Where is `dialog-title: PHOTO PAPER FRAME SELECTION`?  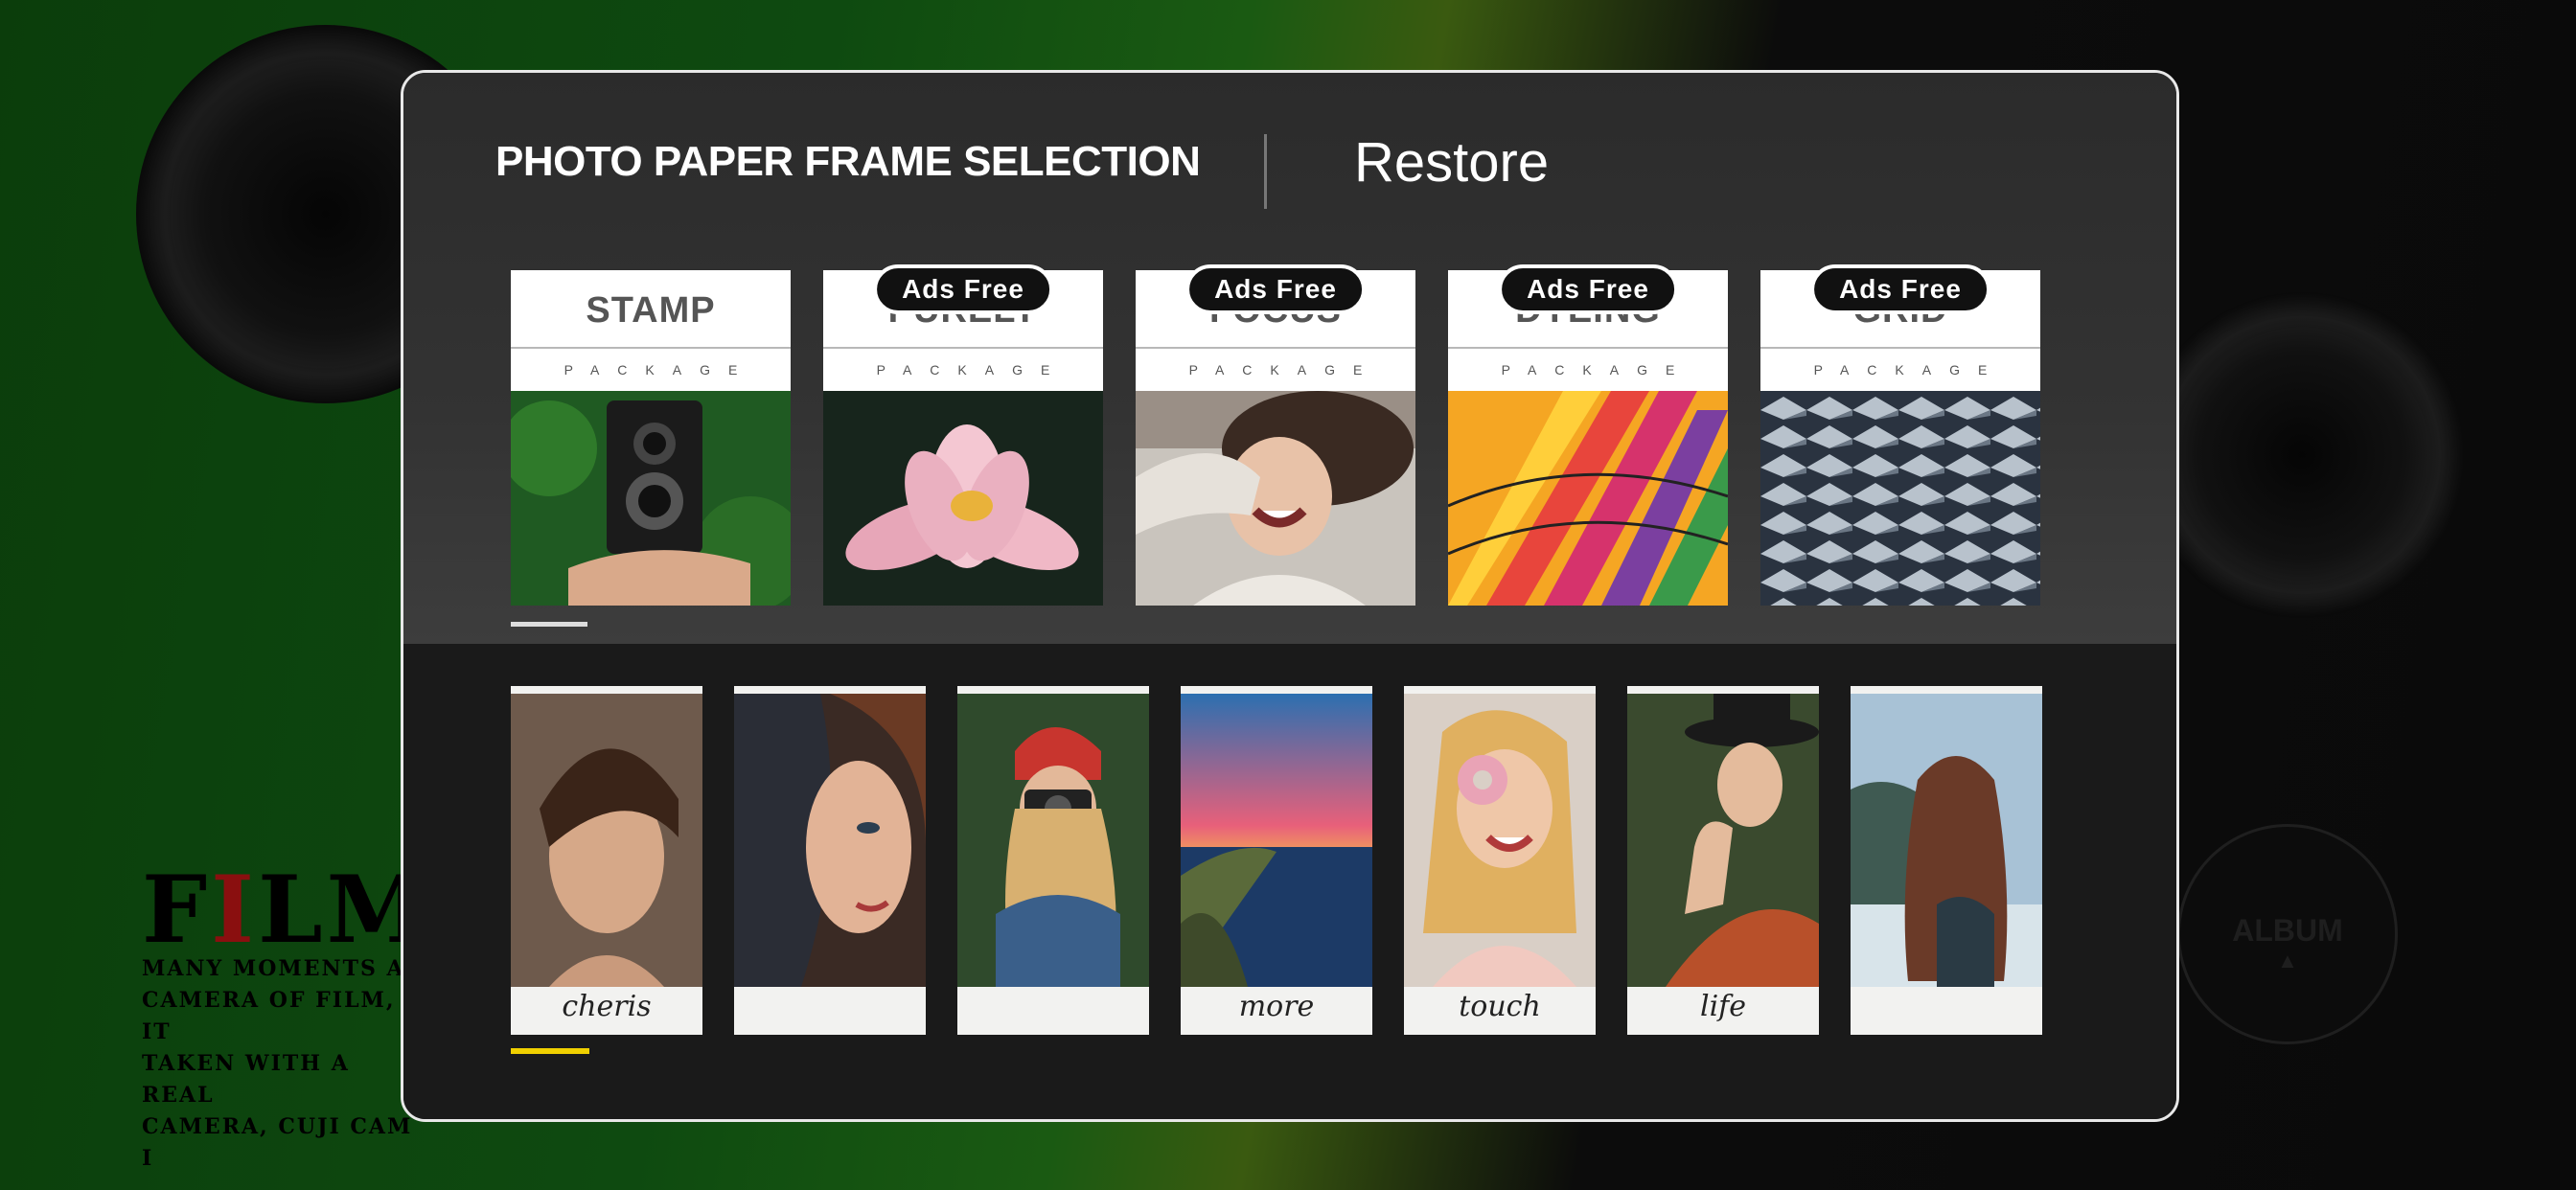
dialog-title: PHOTO PAPER FRAME SELECTION is located at coordinates (848, 162).